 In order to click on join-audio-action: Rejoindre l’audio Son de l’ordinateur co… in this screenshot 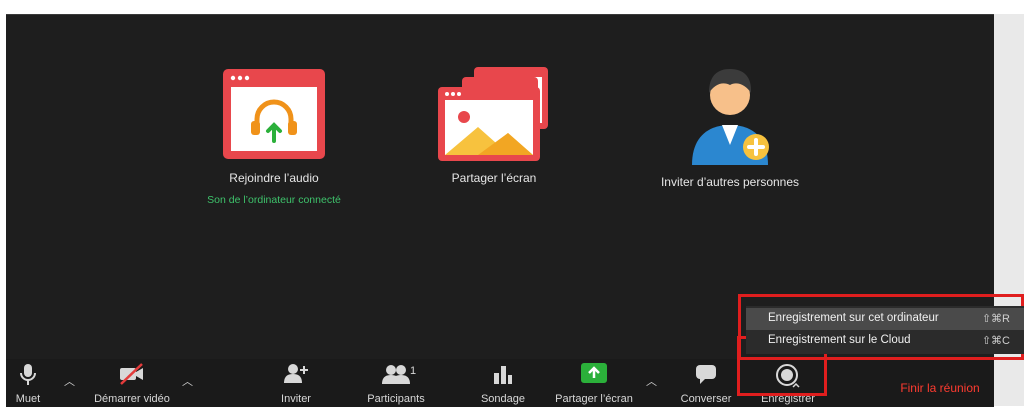, I will do `click(274, 136)`.